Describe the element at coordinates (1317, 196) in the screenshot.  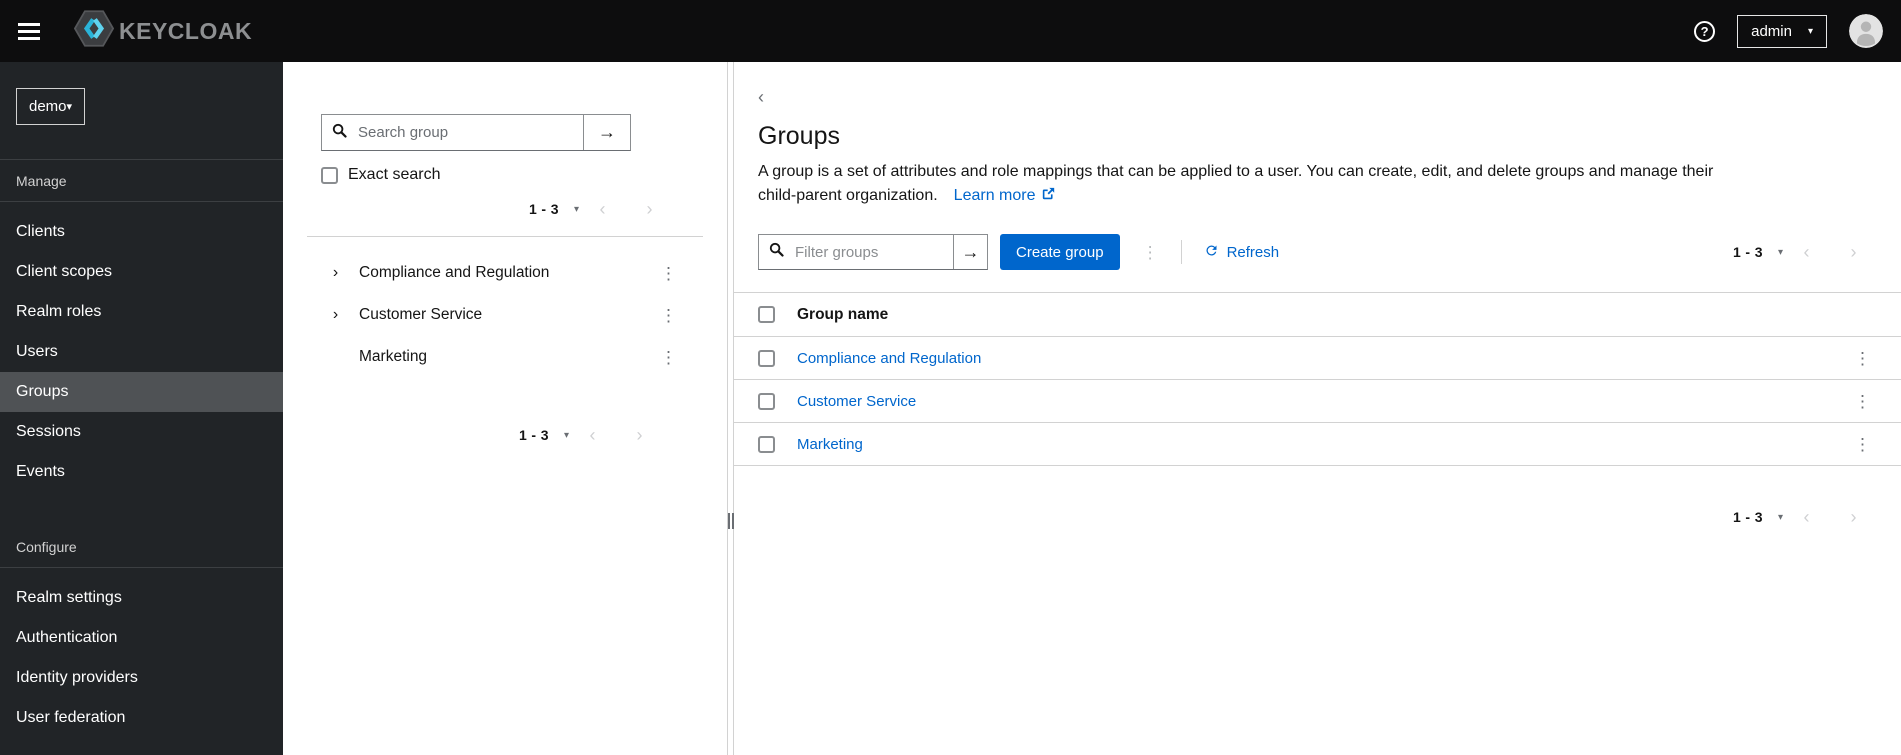
I see `description-line-2: child-parent organization. Learn more` at that location.